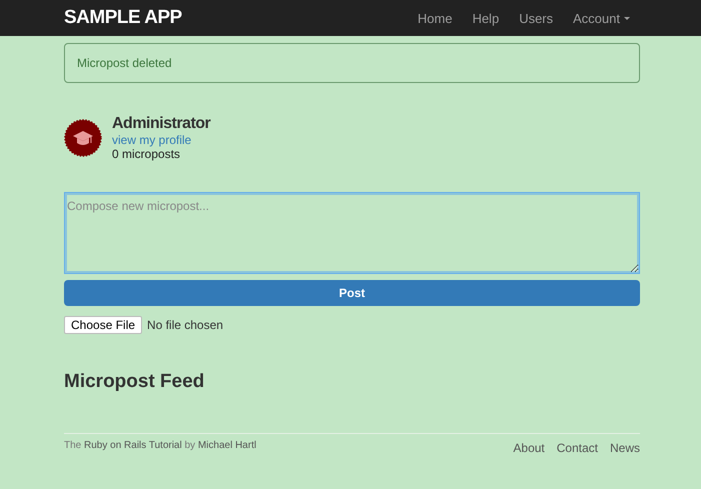 The image size is (701, 489). I want to click on user-name: Administrator, so click(161, 124).